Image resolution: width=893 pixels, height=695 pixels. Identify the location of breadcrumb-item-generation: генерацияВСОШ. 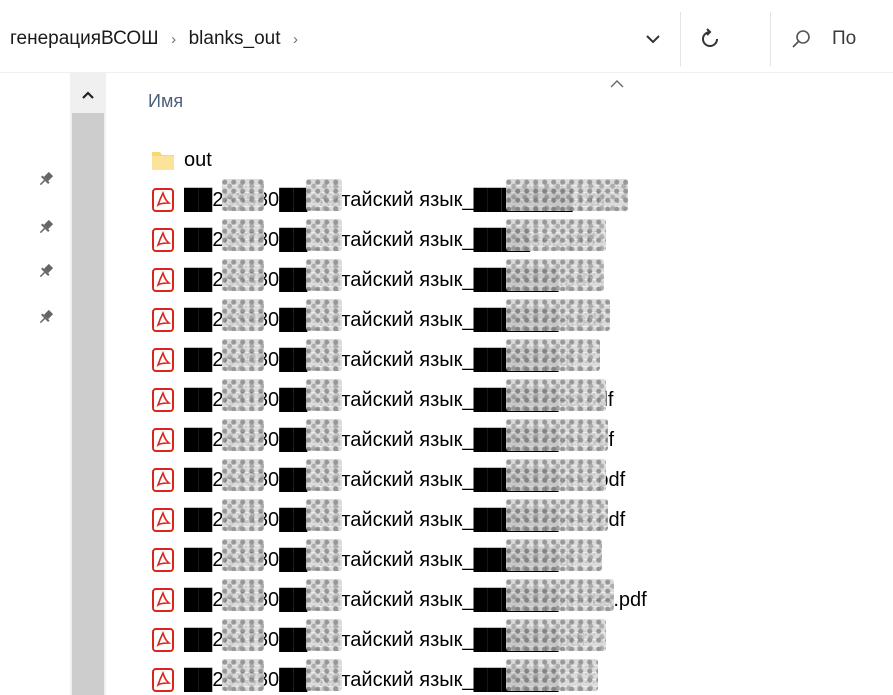
(84, 39).